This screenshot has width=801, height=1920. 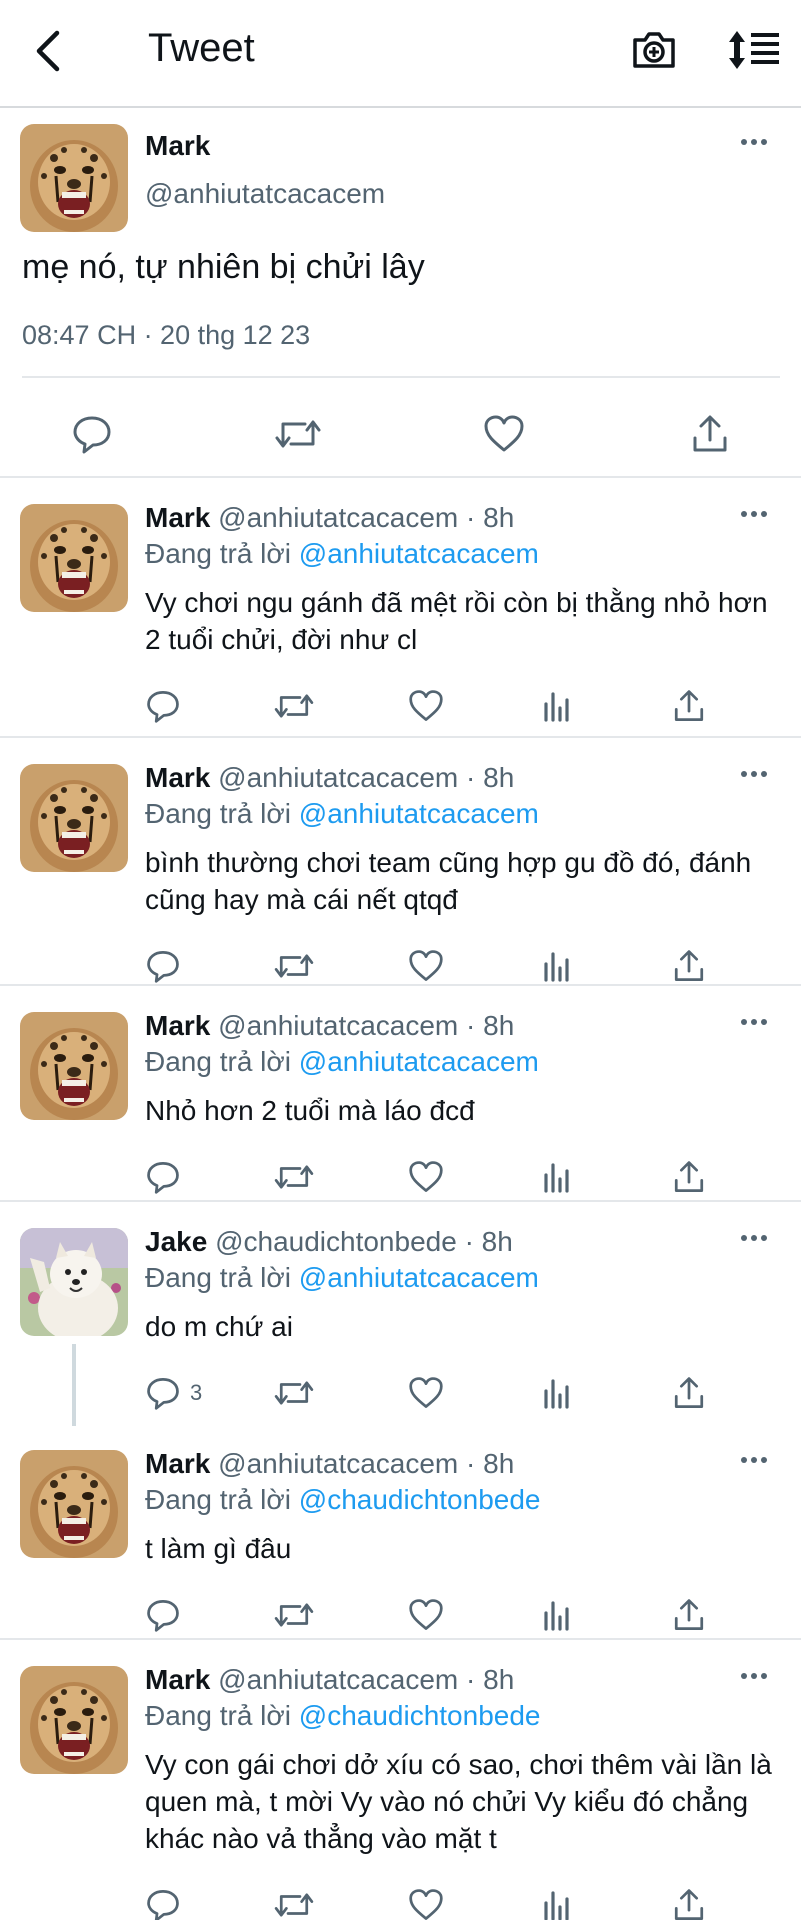 I want to click on author-handle: @anhiutatcacacem, so click(x=265, y=194).